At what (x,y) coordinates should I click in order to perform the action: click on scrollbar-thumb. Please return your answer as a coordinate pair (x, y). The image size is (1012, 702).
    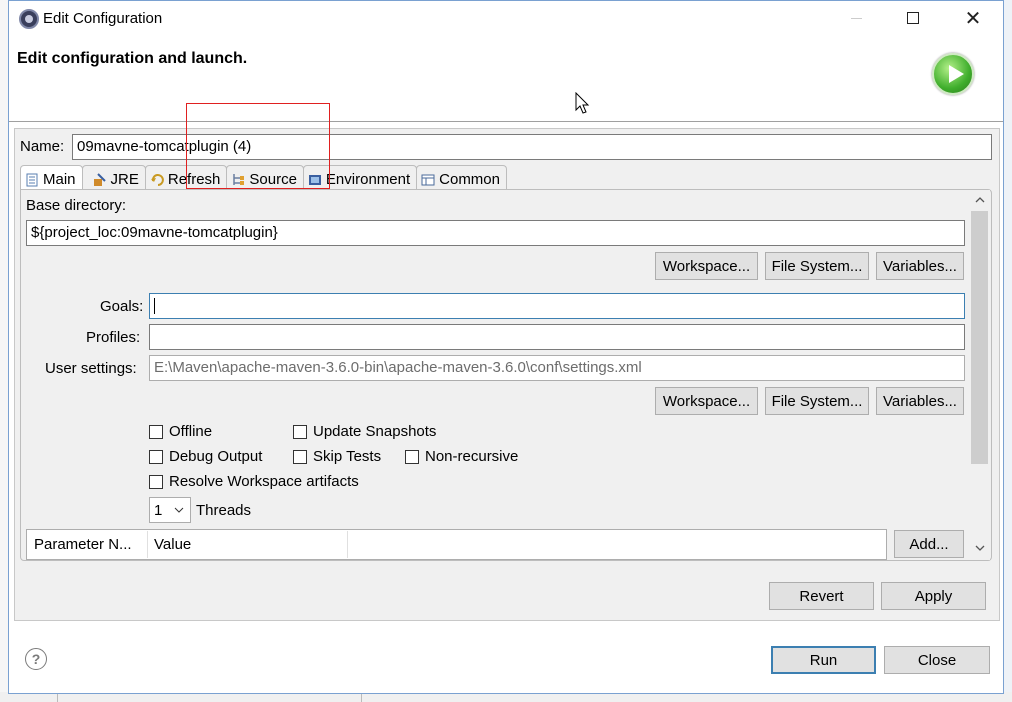
    Looking at the image, I should click on (979, 337).